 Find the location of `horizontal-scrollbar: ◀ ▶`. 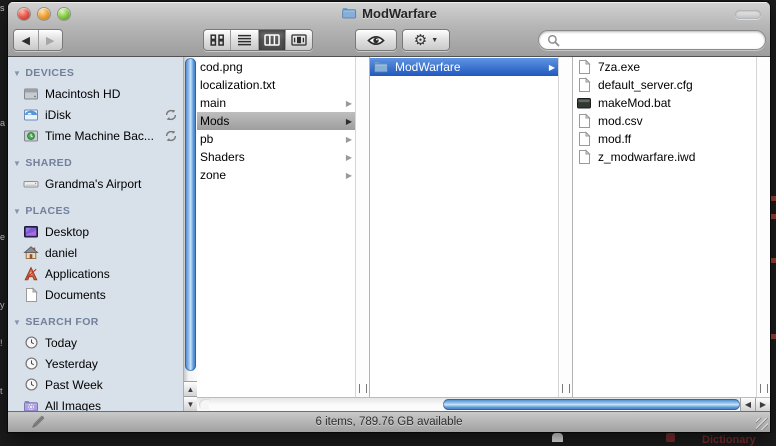

horizontal-scrollbar: ◀ ▶ is located at coordinates (483, 404).